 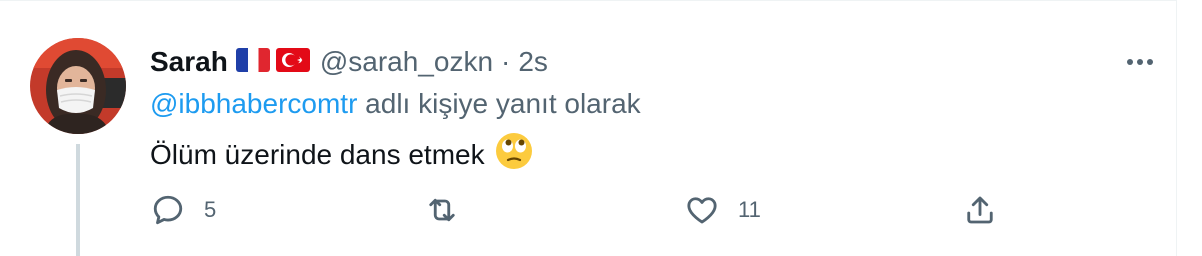 What do you see at coordinates (317, 154) in the screenshot?
I see `tweet-text: Ölüm üzerinde dans etmek` at bounding box center [317, 154].